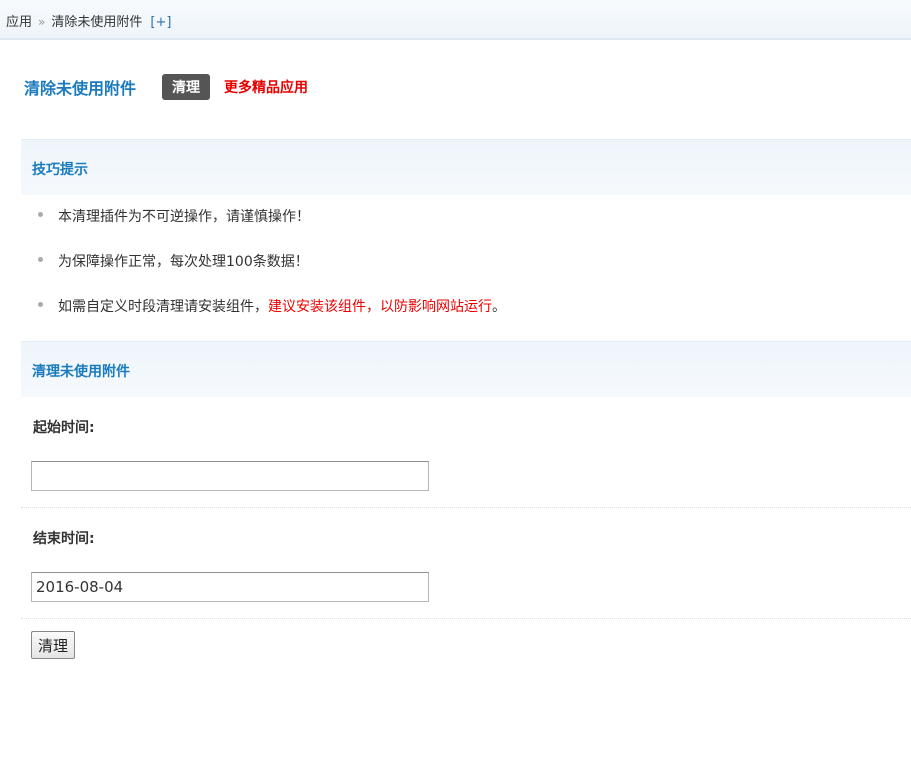 The height and width of the screenshot is (784, 911). I want to click on tips-section-header: 技巧提示, so click(466, 167).